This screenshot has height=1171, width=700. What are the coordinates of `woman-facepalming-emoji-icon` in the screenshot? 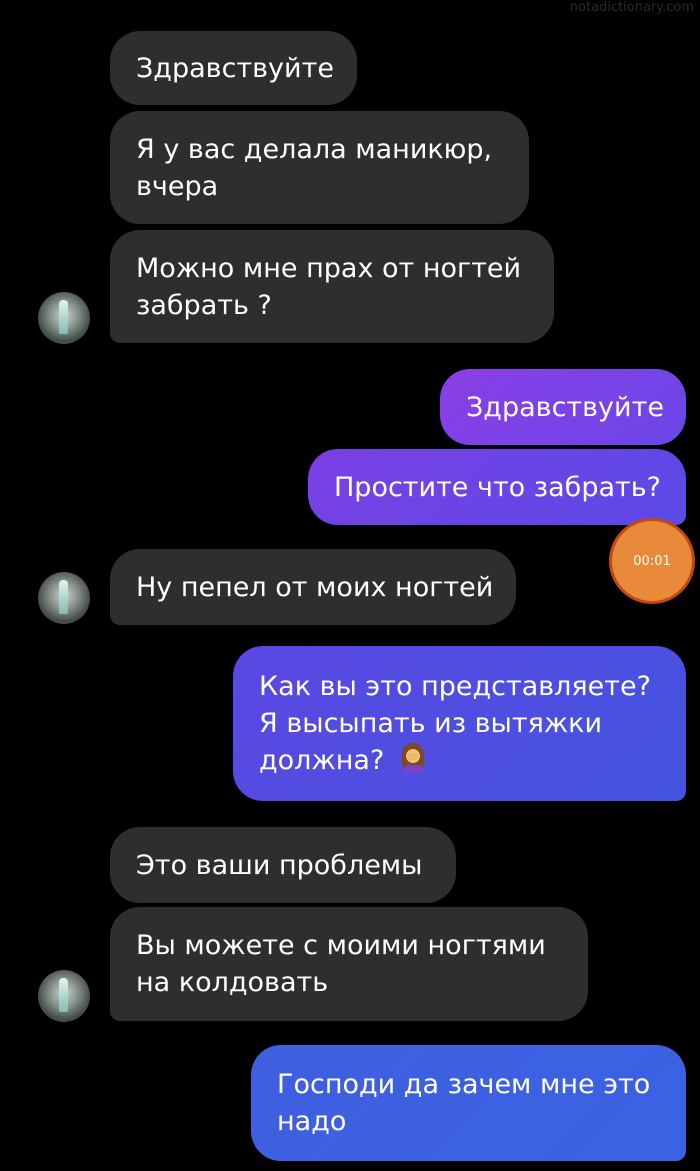 It's located at (413, 758).